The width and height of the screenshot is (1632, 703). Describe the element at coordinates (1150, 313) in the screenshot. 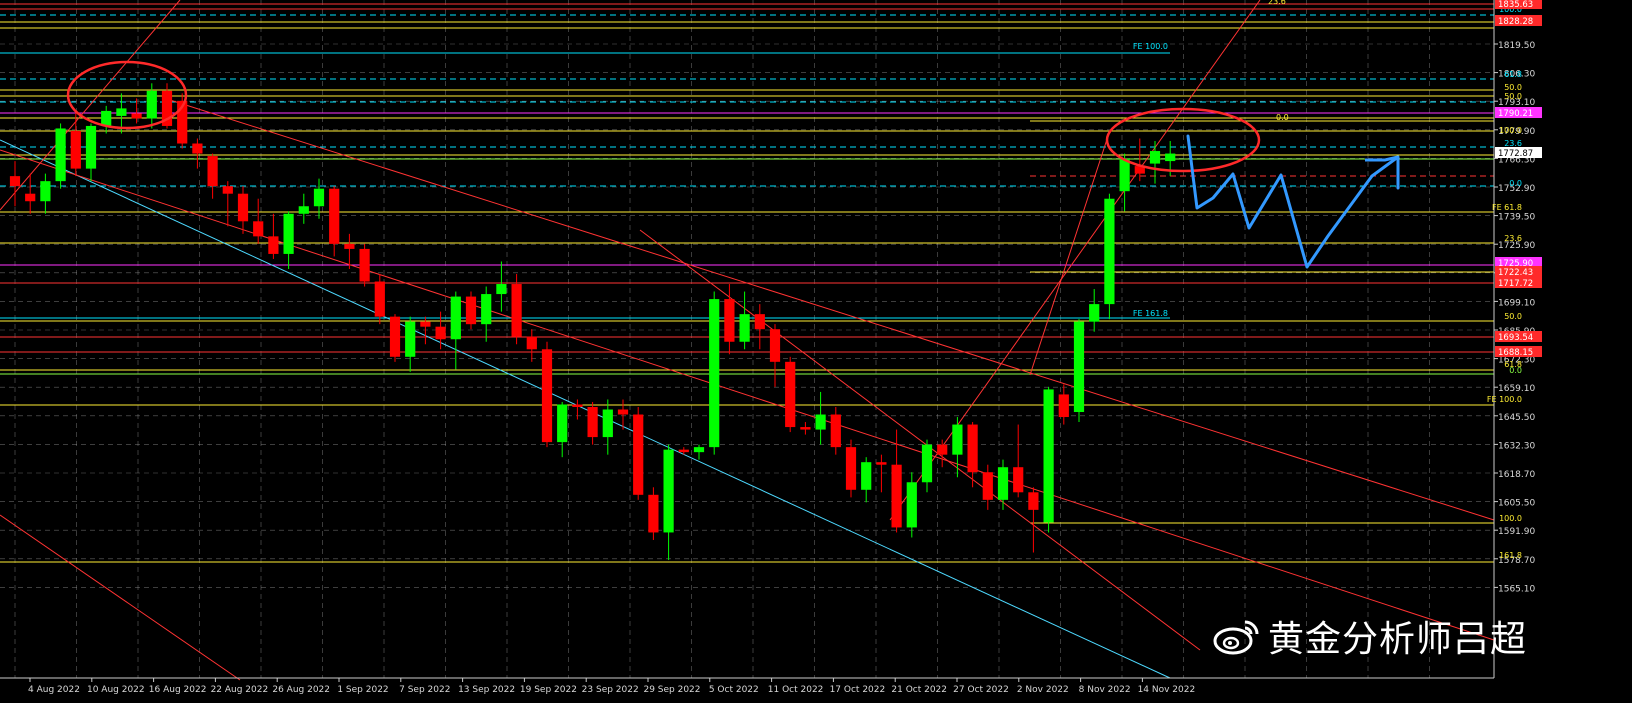

I see `fe-161-8-label: FE 161.8` at that location.